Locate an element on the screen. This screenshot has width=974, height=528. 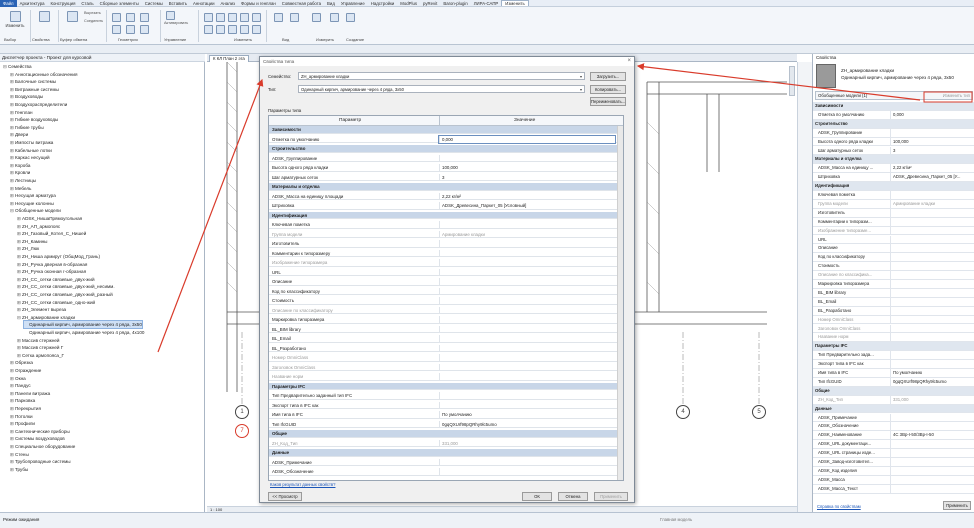
grid-bubble-7: 7 is located at coordinates (242, 431).